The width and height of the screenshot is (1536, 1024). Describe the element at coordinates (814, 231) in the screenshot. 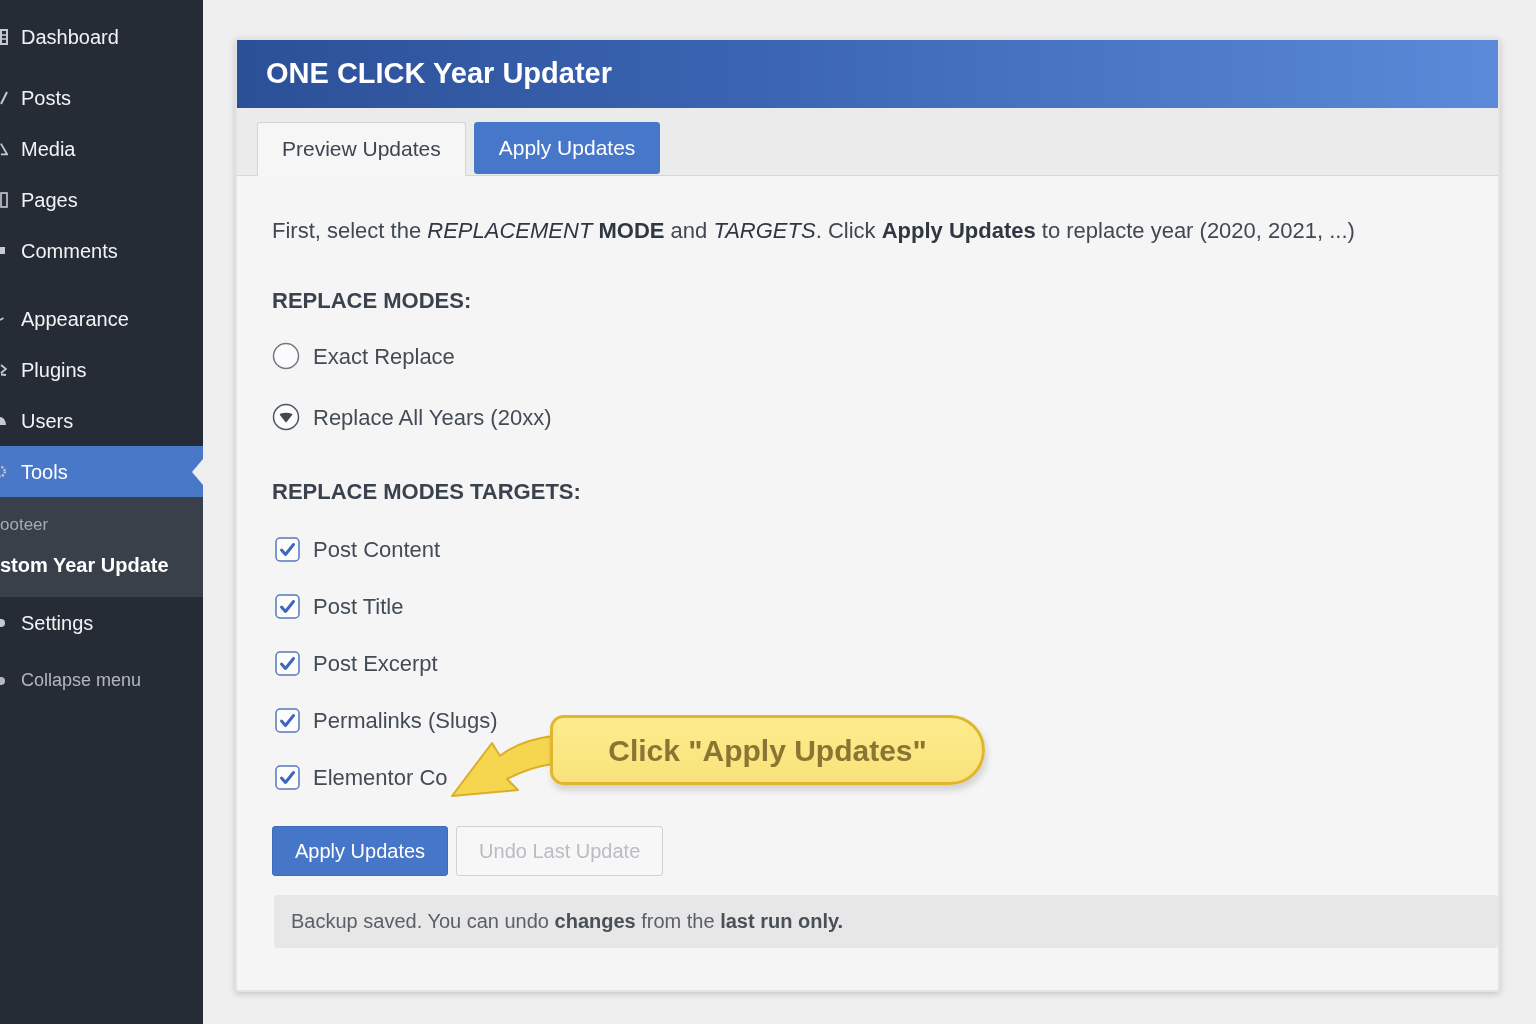

I see `instruction-text: First, select the REPLACEMENT MODE and TARGETS. Click Apply Updates to replacte year (2020, 2021, ...)` at that location.